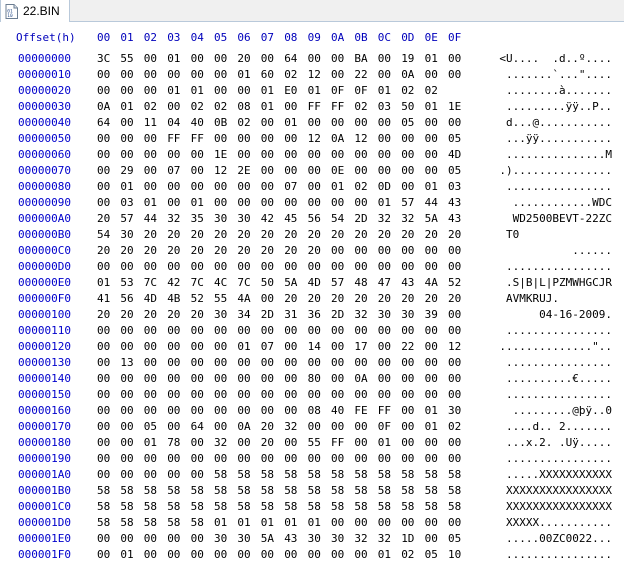 This screenshot has height=566, width=624. What do you see at coordinates (270, 314) in the screenshot?
I see `hex-byte: 2D` at bounding box center [270, 314].